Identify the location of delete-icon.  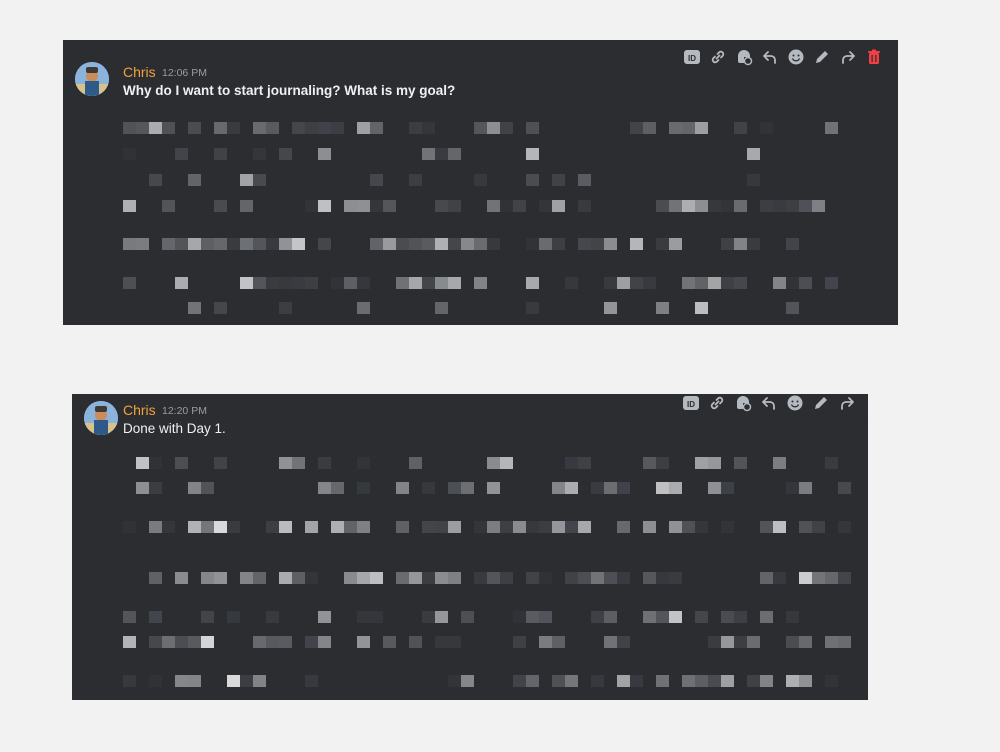
(874, 57).